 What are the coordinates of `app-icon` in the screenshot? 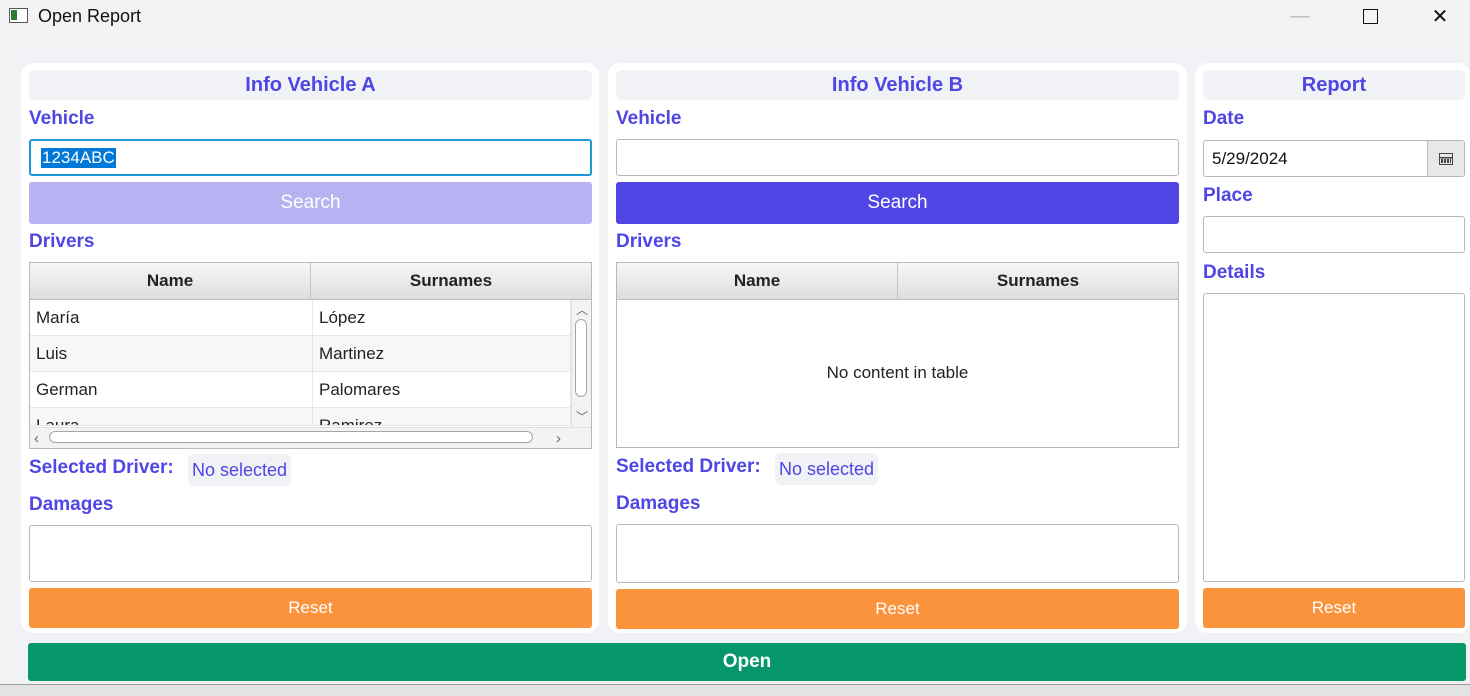 It's located at (18, 15).